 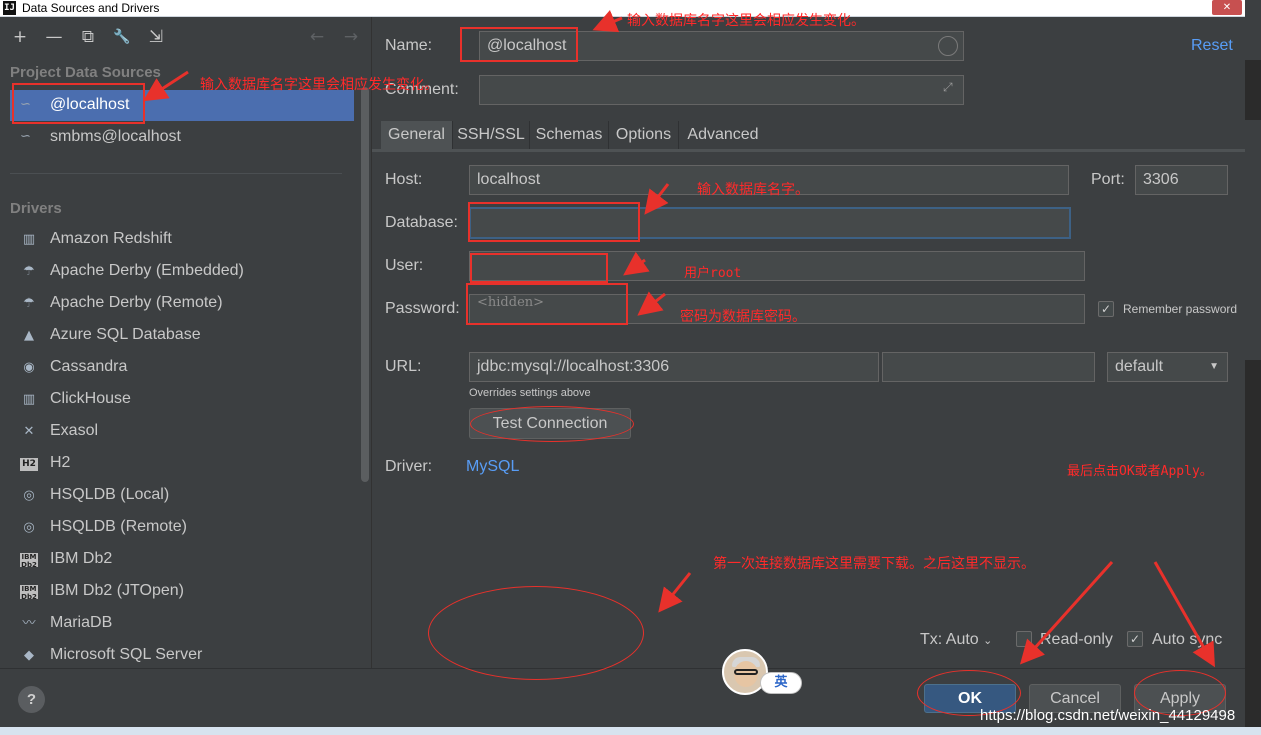 I want to click on driver-item: ▲ Azure SQL Database, so click(x=185, y=336).